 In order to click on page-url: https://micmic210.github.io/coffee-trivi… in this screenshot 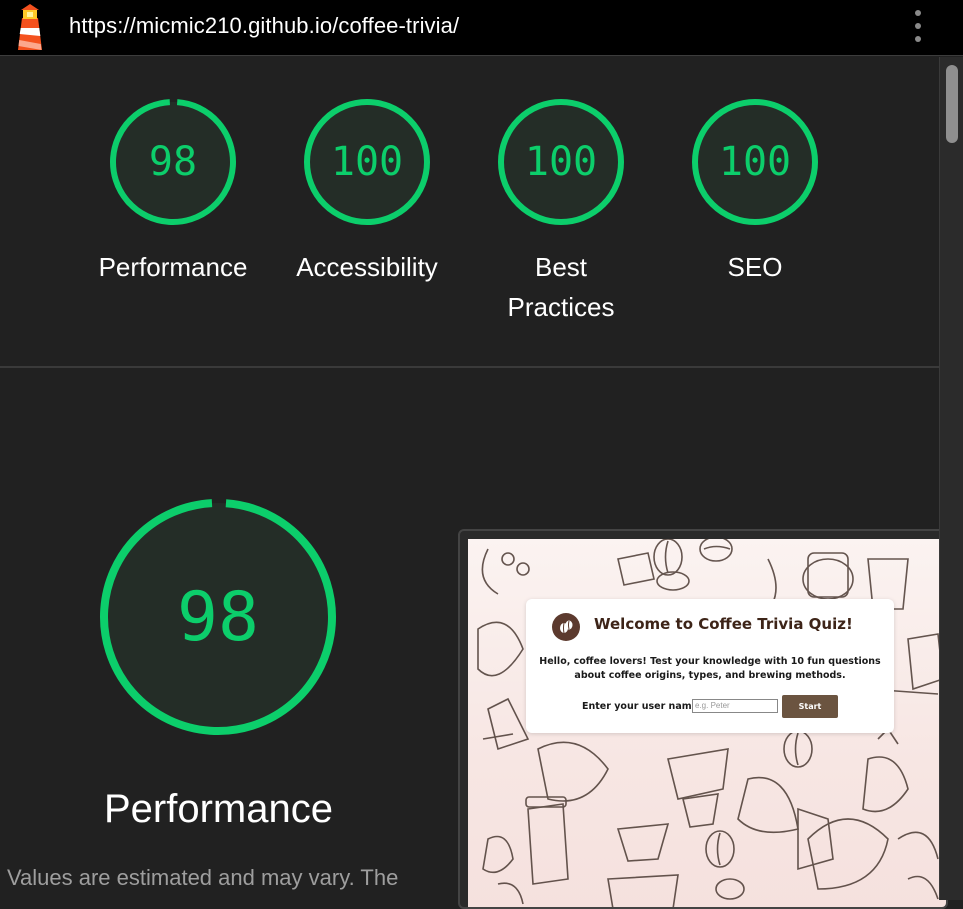, I will do `click(264, 26)`.